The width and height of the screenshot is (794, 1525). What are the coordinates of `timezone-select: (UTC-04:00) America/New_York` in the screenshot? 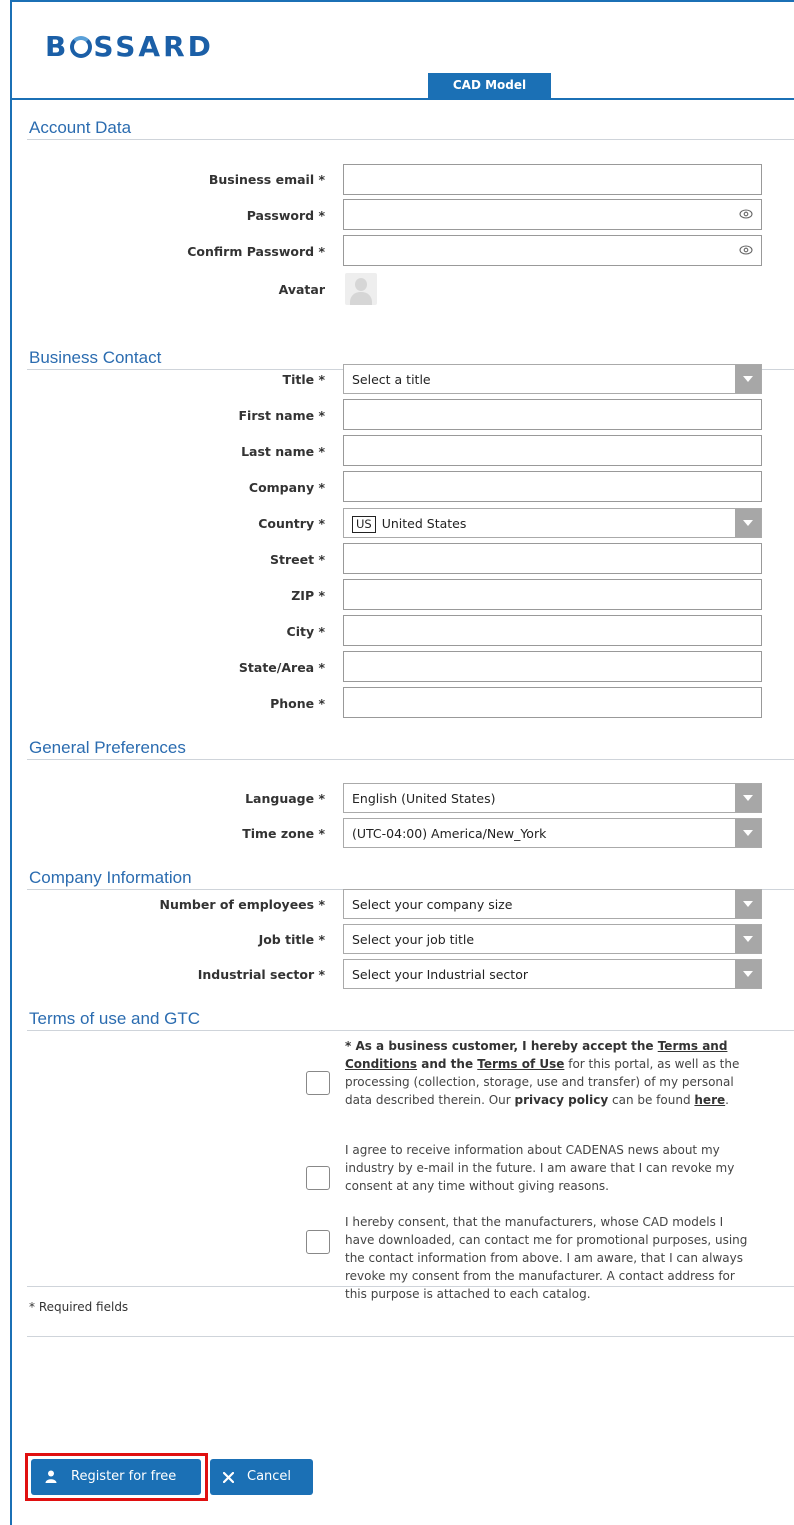 It's located at (552, 833).